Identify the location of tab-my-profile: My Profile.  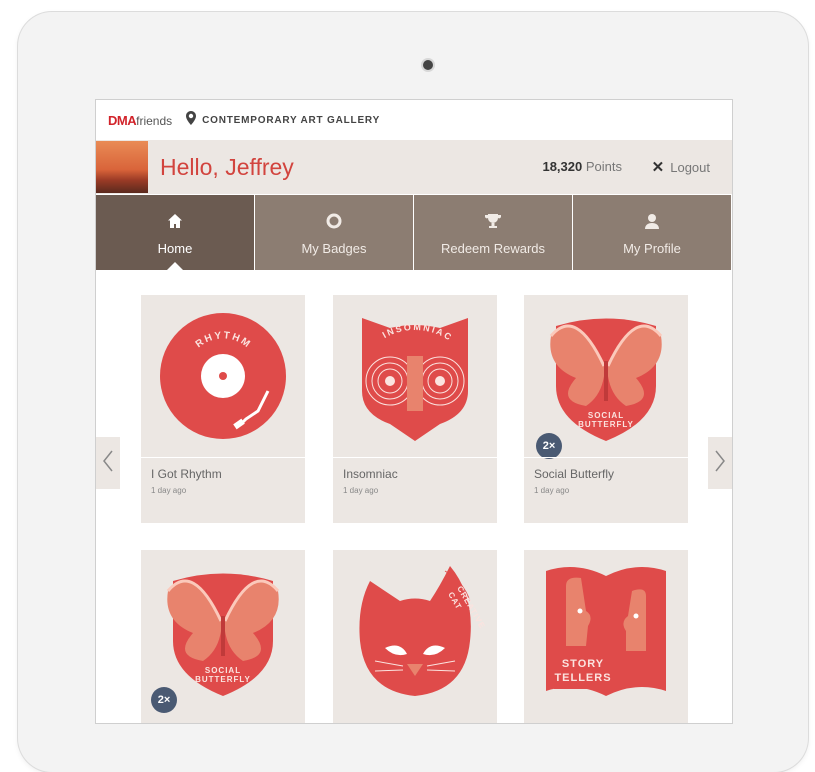
(652, 232).